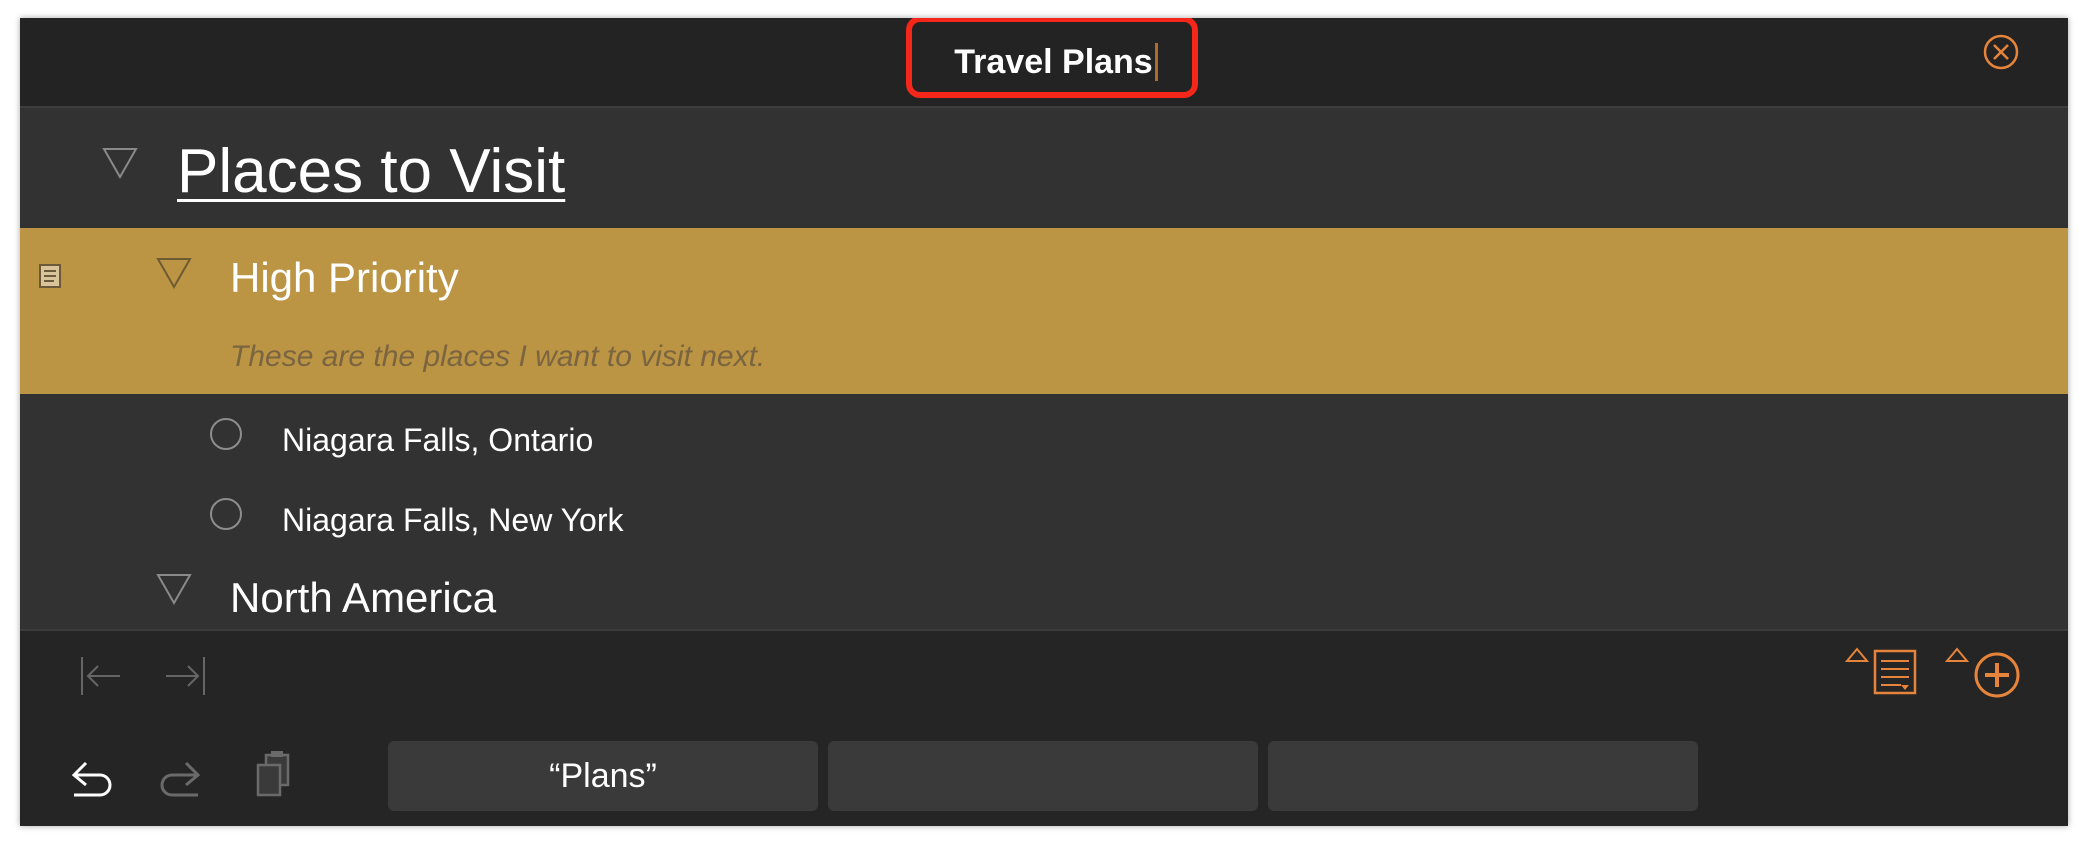  I want to click on note-icon, so click(50, 276).